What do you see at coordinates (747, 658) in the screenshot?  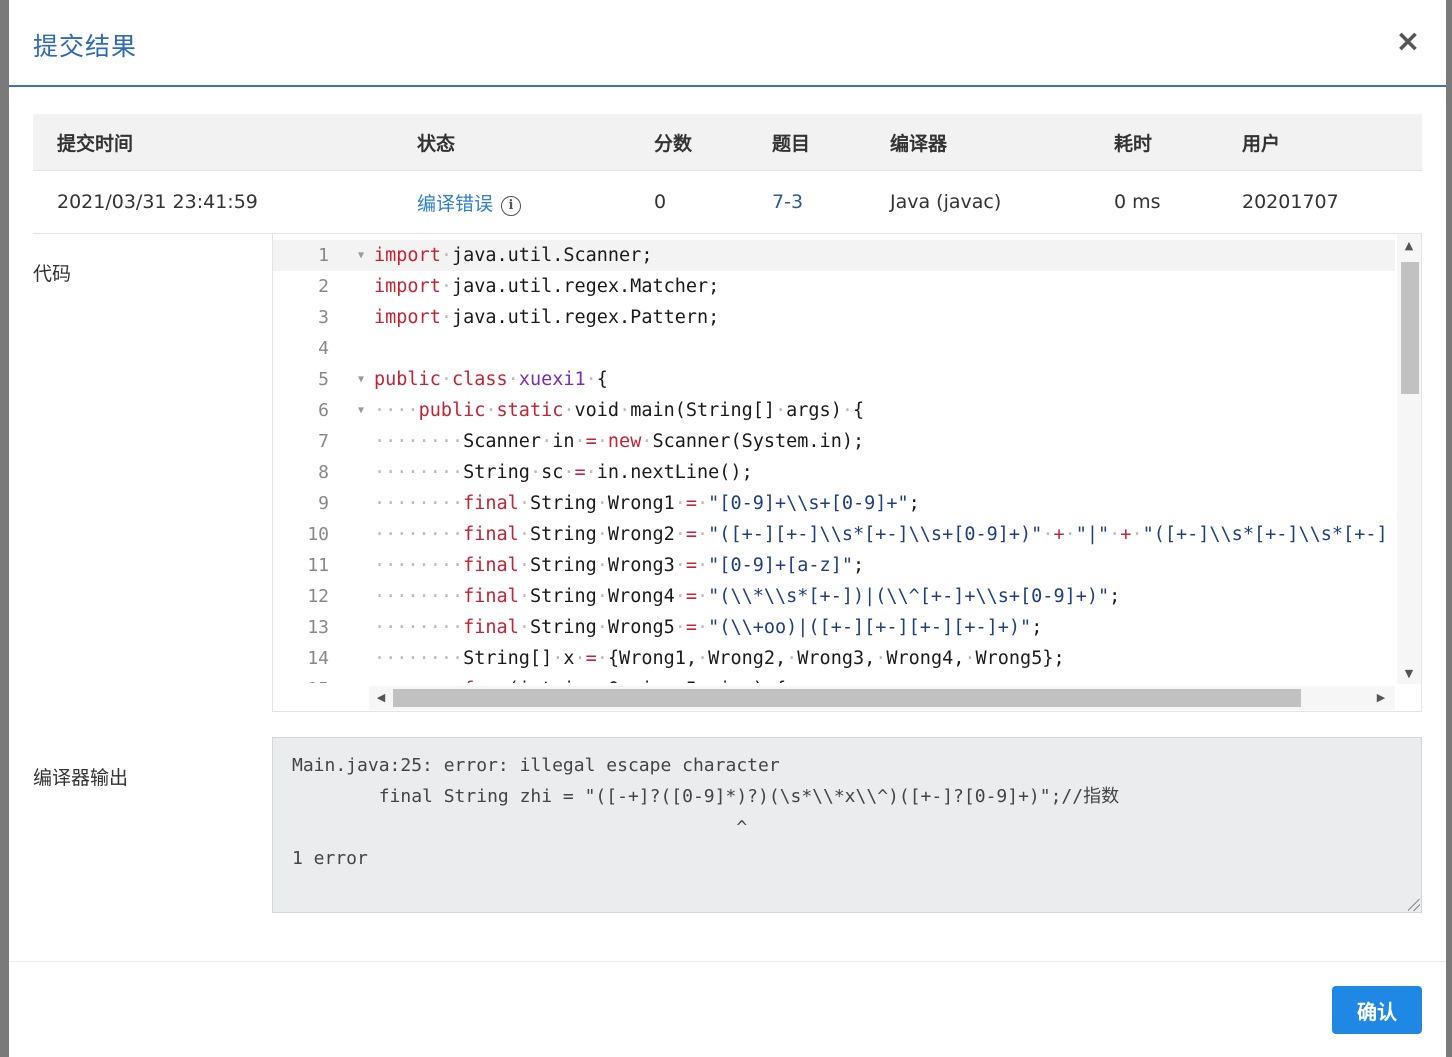 I see `code-token: Wrong2,` at bounding box center [747, 658].